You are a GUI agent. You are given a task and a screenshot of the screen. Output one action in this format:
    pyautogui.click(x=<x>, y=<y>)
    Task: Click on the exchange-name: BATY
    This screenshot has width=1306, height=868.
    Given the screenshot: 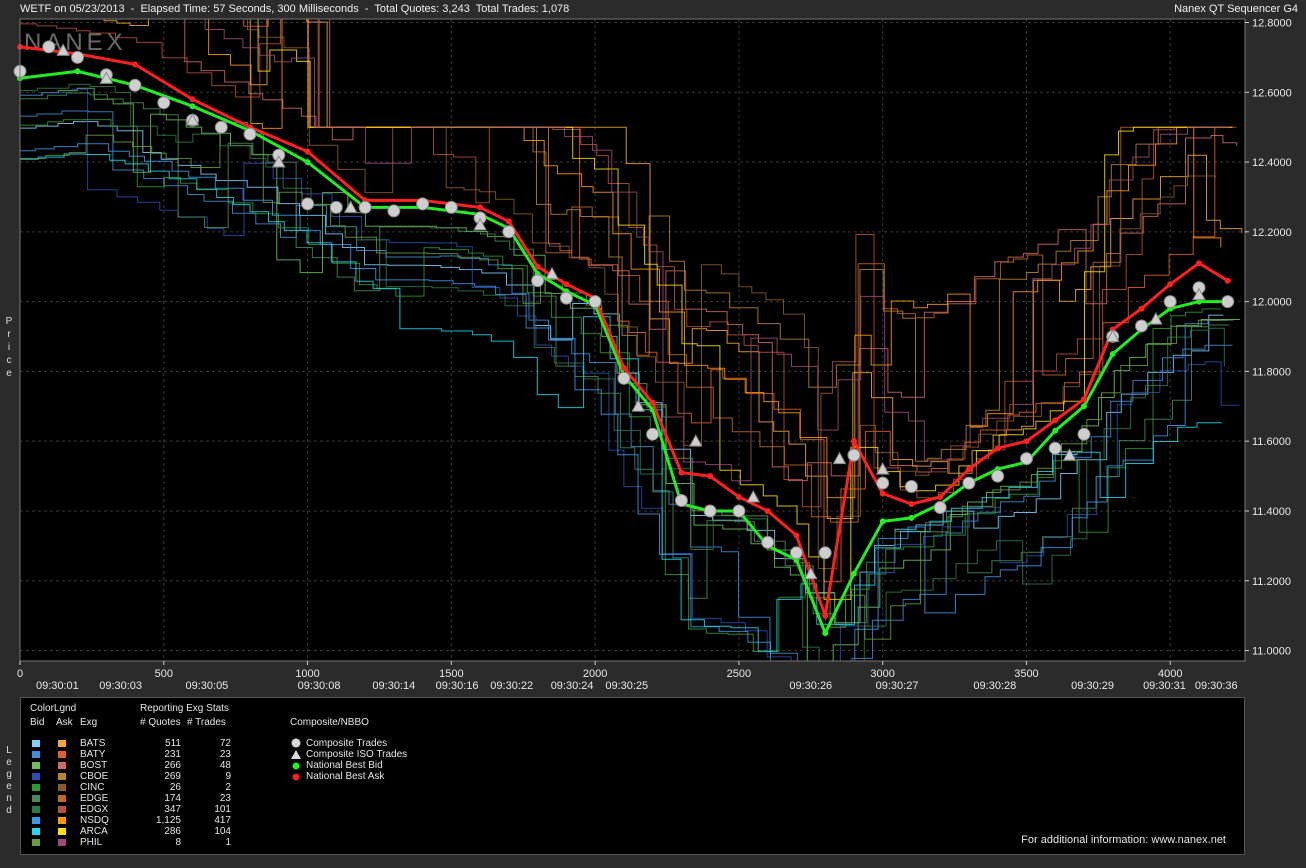 What is the action you would take?
    pyautogui.click(x=93, y=754)
    